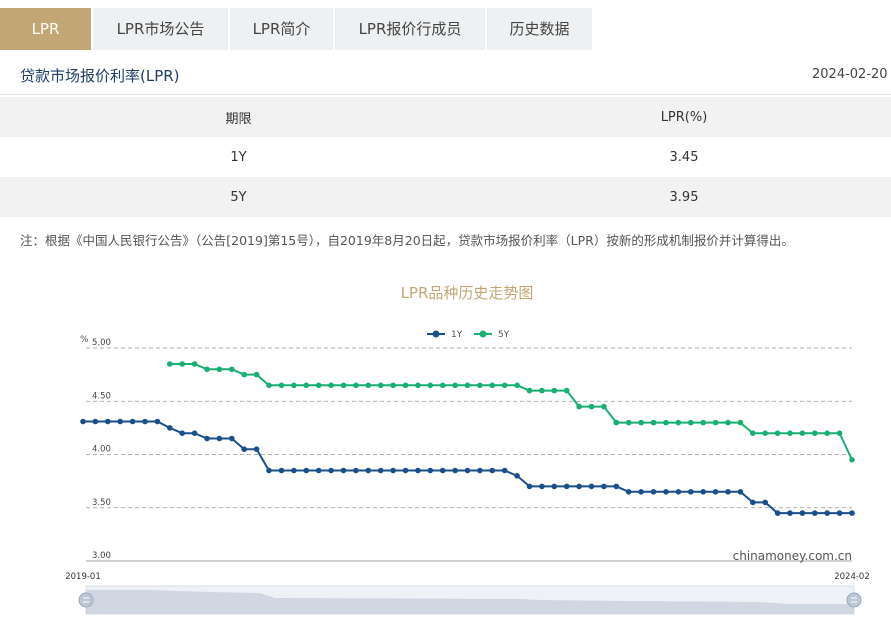 The image size is (891, 629). What do you see at coordinates (281, 29) in the screenshot?
I see `tab-lpr-intro: LPR简介` at bounding box center [281, 29].